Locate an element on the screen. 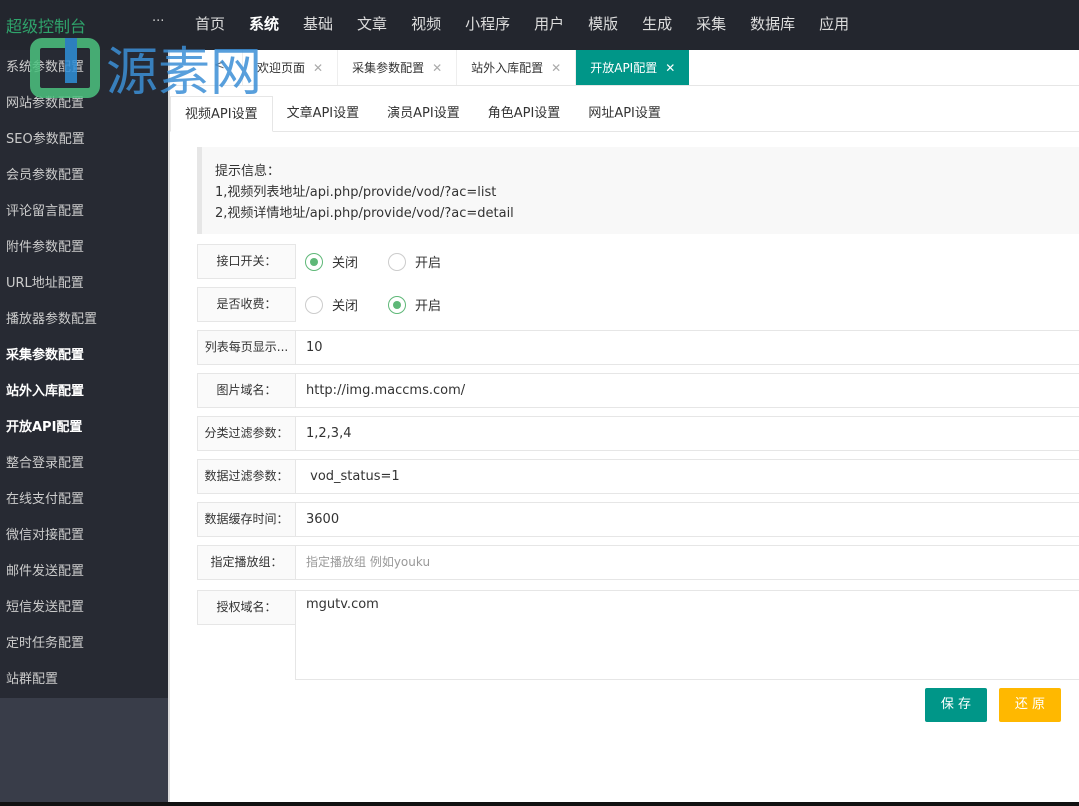  brand-title: 超级控制台 is located at coordinates (46, 26).